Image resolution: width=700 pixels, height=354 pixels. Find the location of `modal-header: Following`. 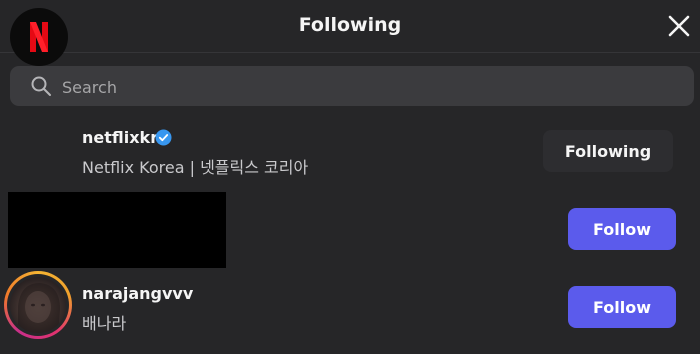

modal-header: Following is located at coordinates (350, 26).